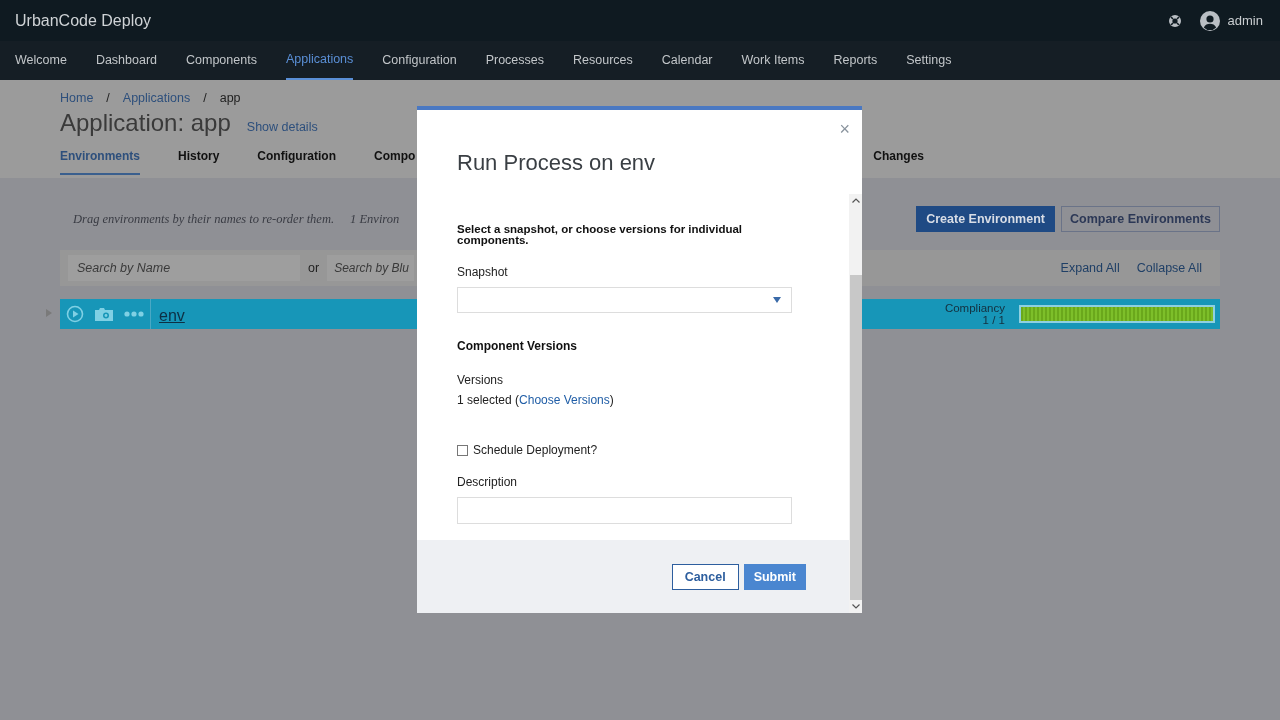 The width and height of the screenshot is (1280, 720). Describe the element at coordinates (855, 606) in the screenshot. I see `scroll-down-icon` at that location.